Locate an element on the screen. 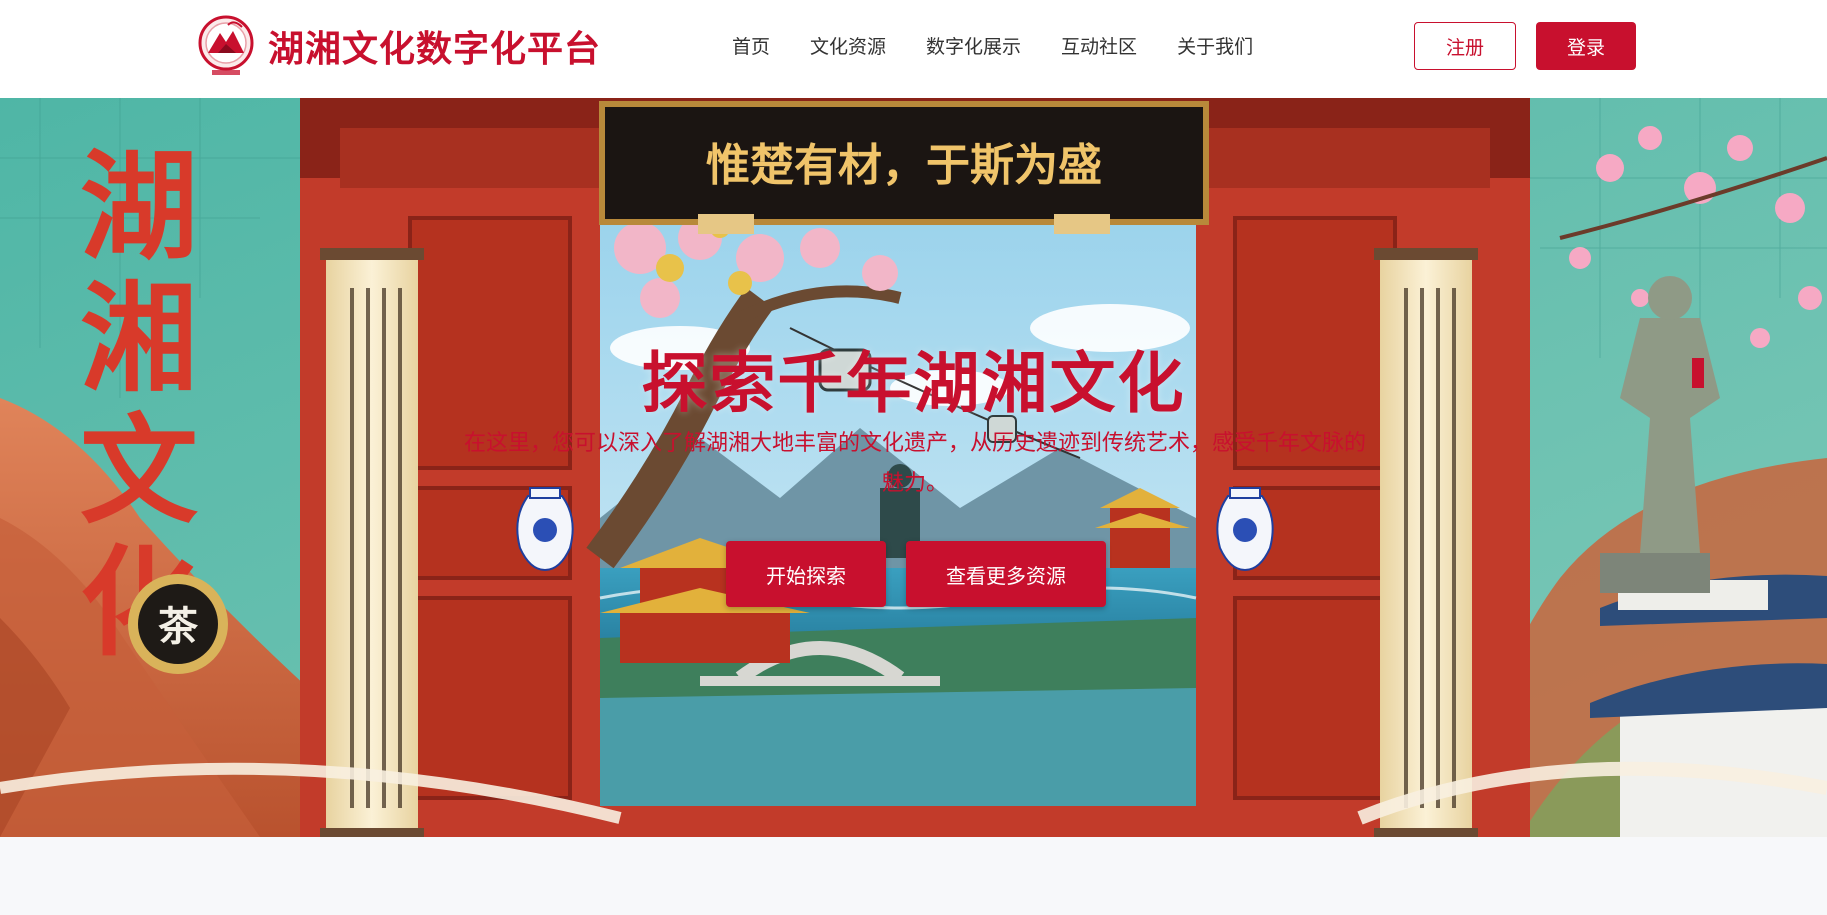  more-resources-button: 查看更多资源 is located at coordinates (1006, 574).